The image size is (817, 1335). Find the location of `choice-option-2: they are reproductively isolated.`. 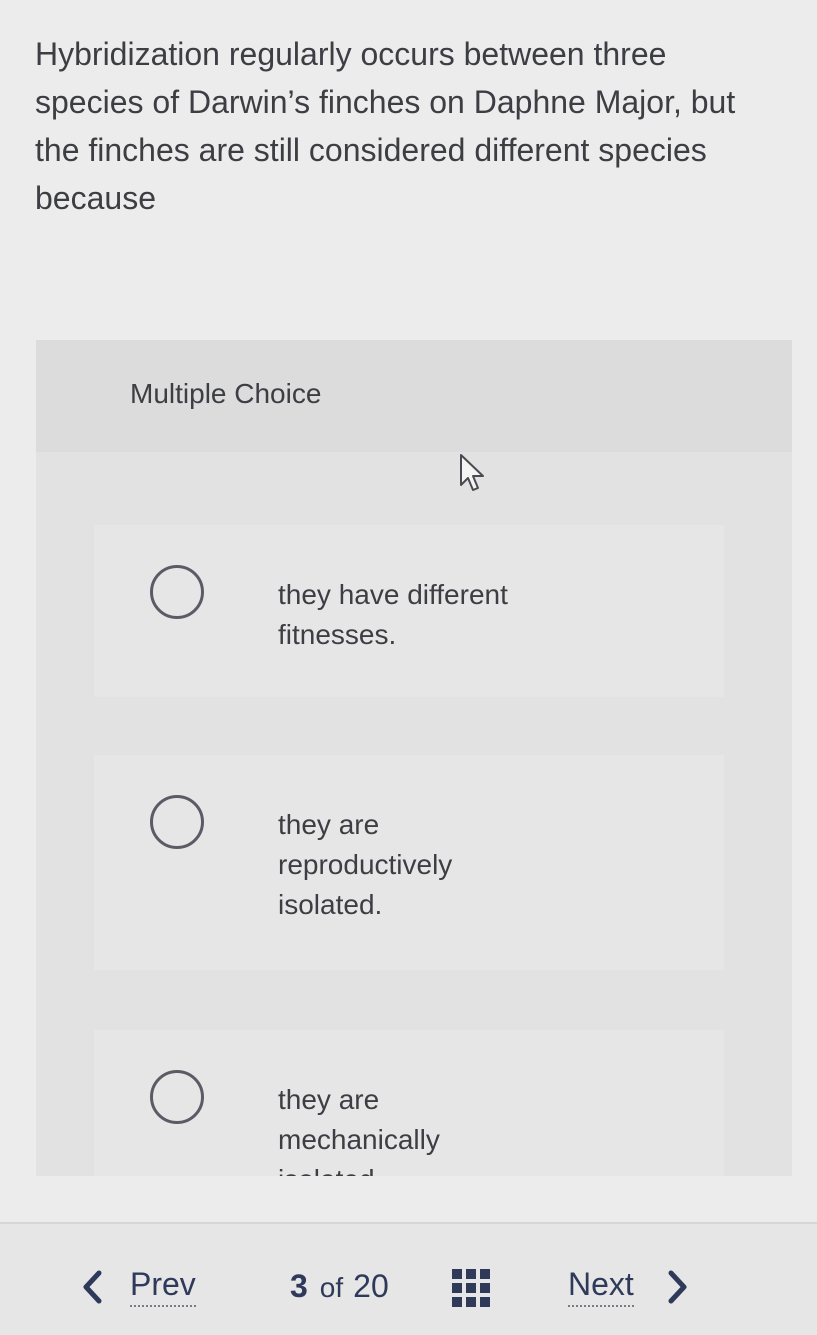

choice-option-2: they are reproductively isolated. is located at coordinates (409, 862).